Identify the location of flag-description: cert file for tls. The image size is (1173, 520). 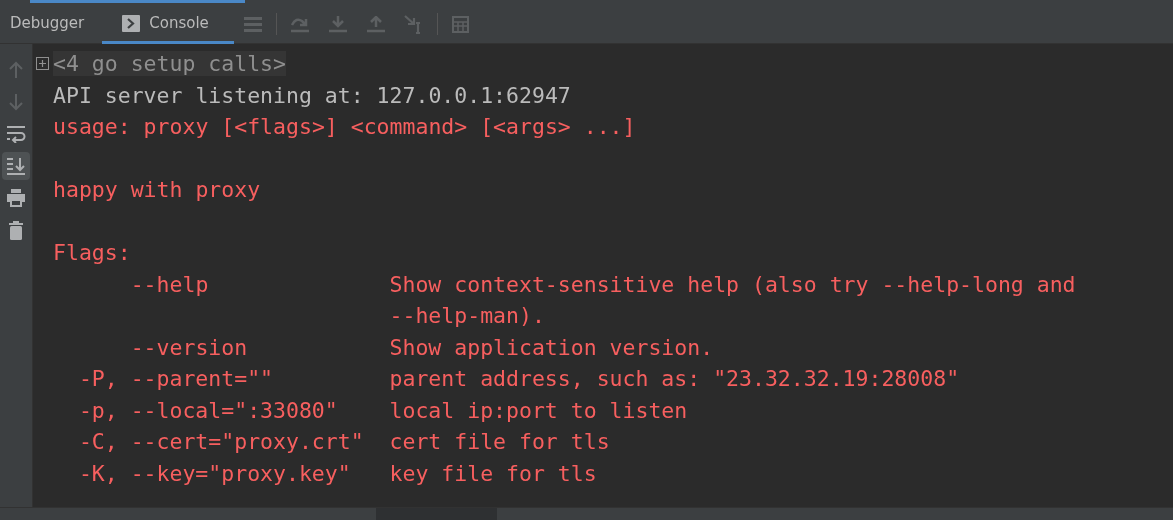
(499, 442).